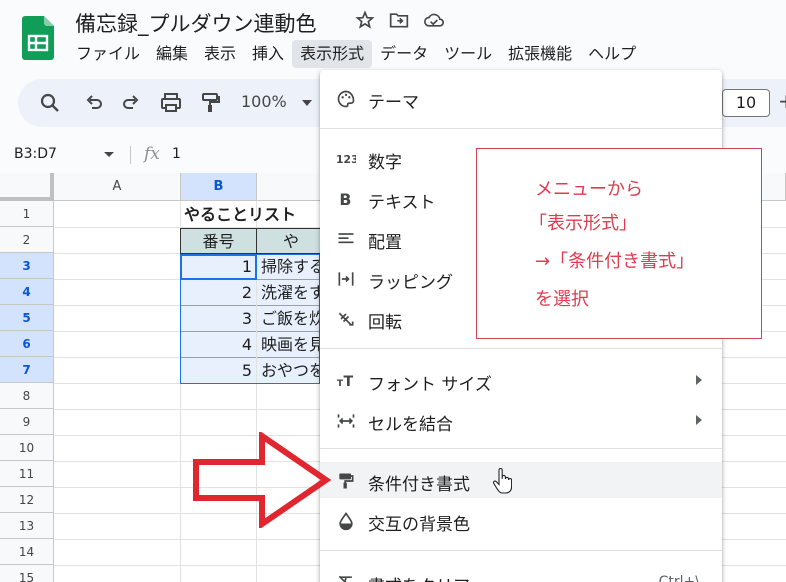  Describe the element at coordinates (430, 385) in the screenshot. I see `menu-item-label: フォント サイズ` at that location.